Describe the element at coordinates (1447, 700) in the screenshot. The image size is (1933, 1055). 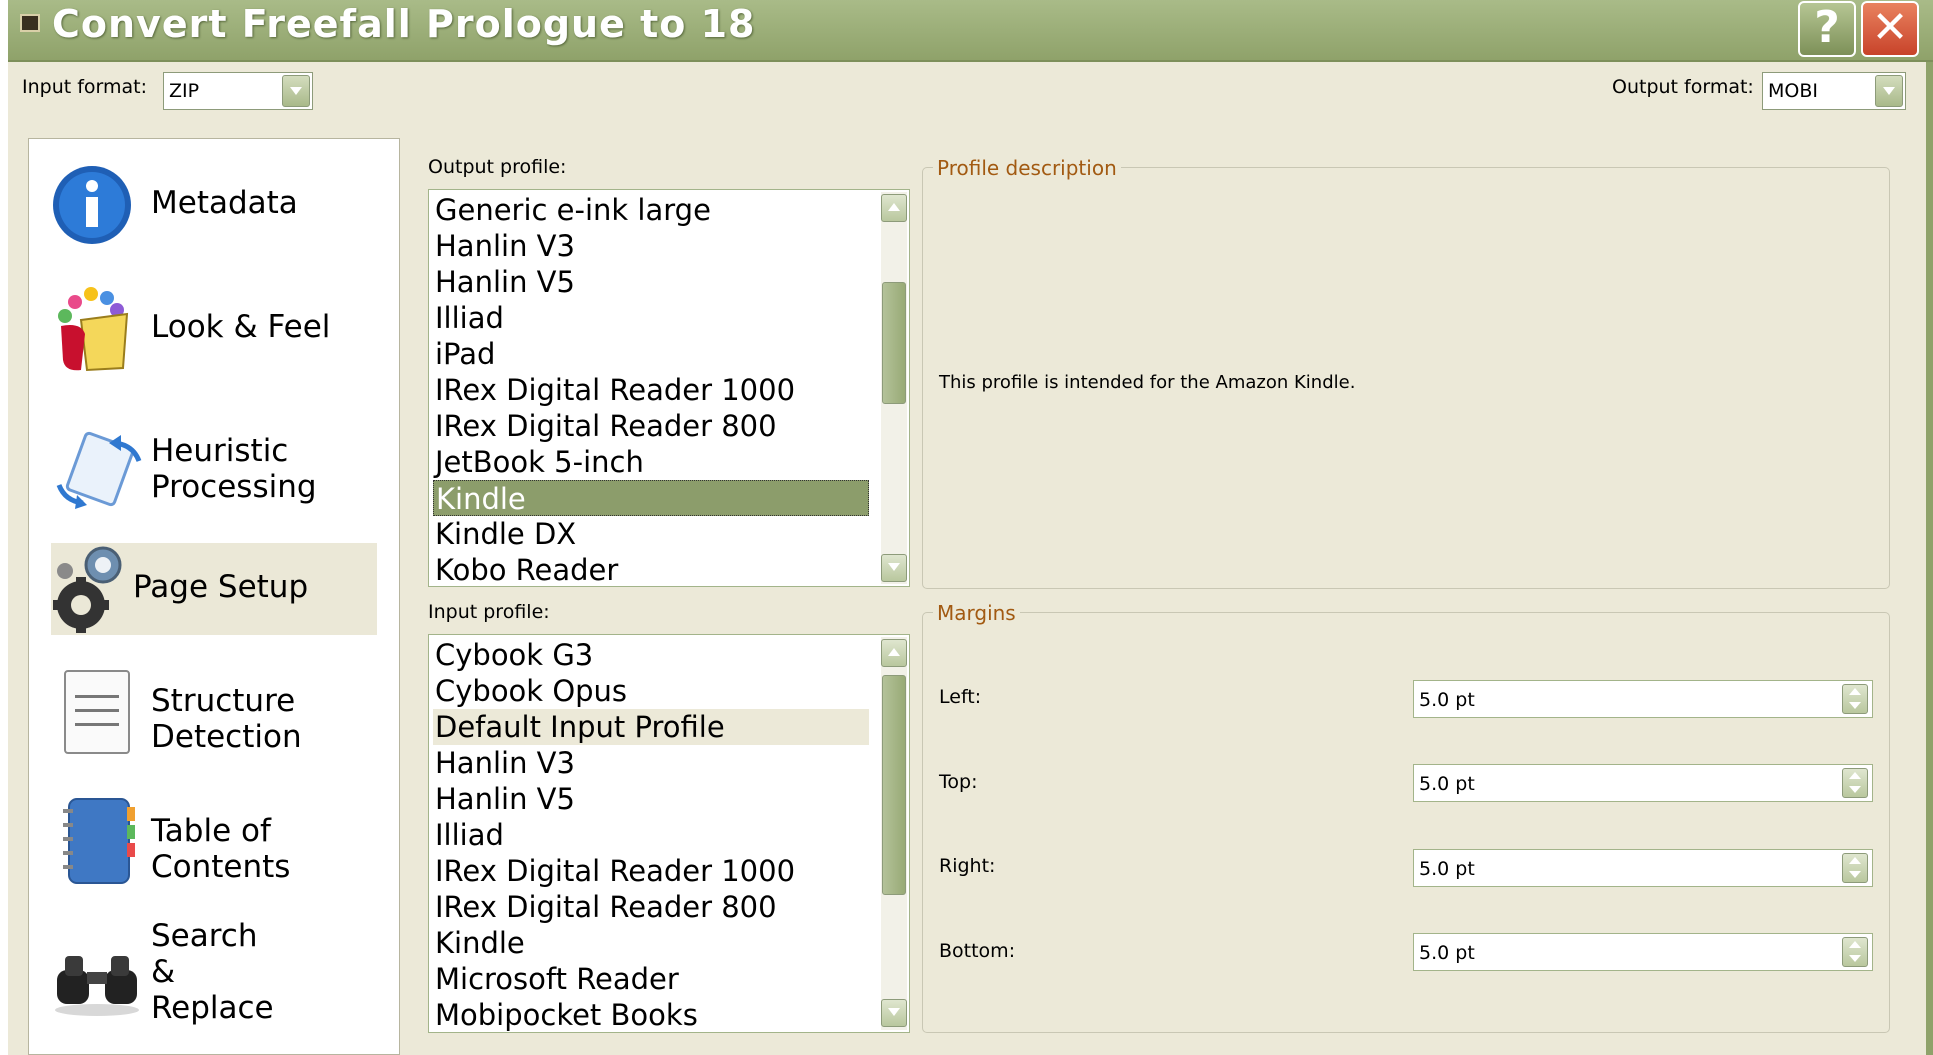
I see `margin-left-value: 5.0 pt` at that location.